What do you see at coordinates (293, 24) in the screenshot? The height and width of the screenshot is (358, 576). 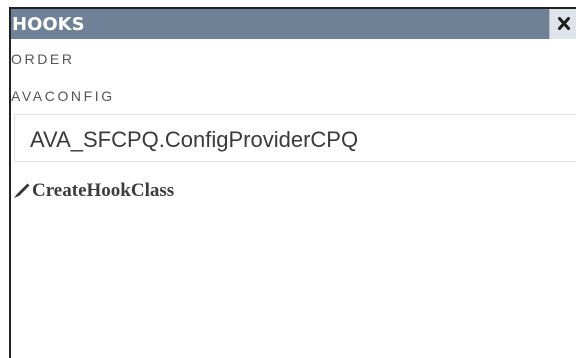 I see `panel-header: HOOKS` at bounding box center [293, 24].